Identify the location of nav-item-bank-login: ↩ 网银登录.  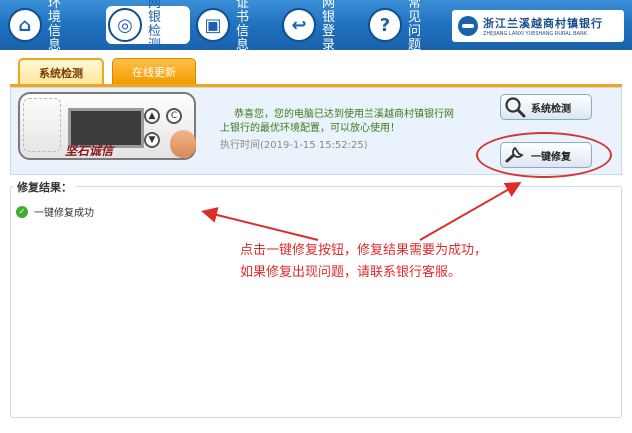
(320, 26).